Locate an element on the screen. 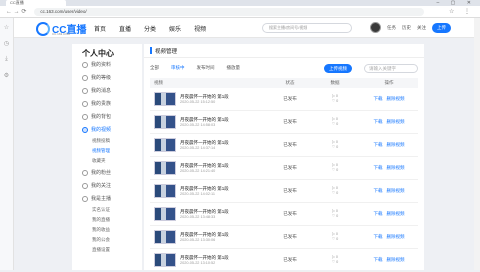 This screenshot has width=480, height=272. menu-messages: 我的消息 is located at coordinates (107, 90).